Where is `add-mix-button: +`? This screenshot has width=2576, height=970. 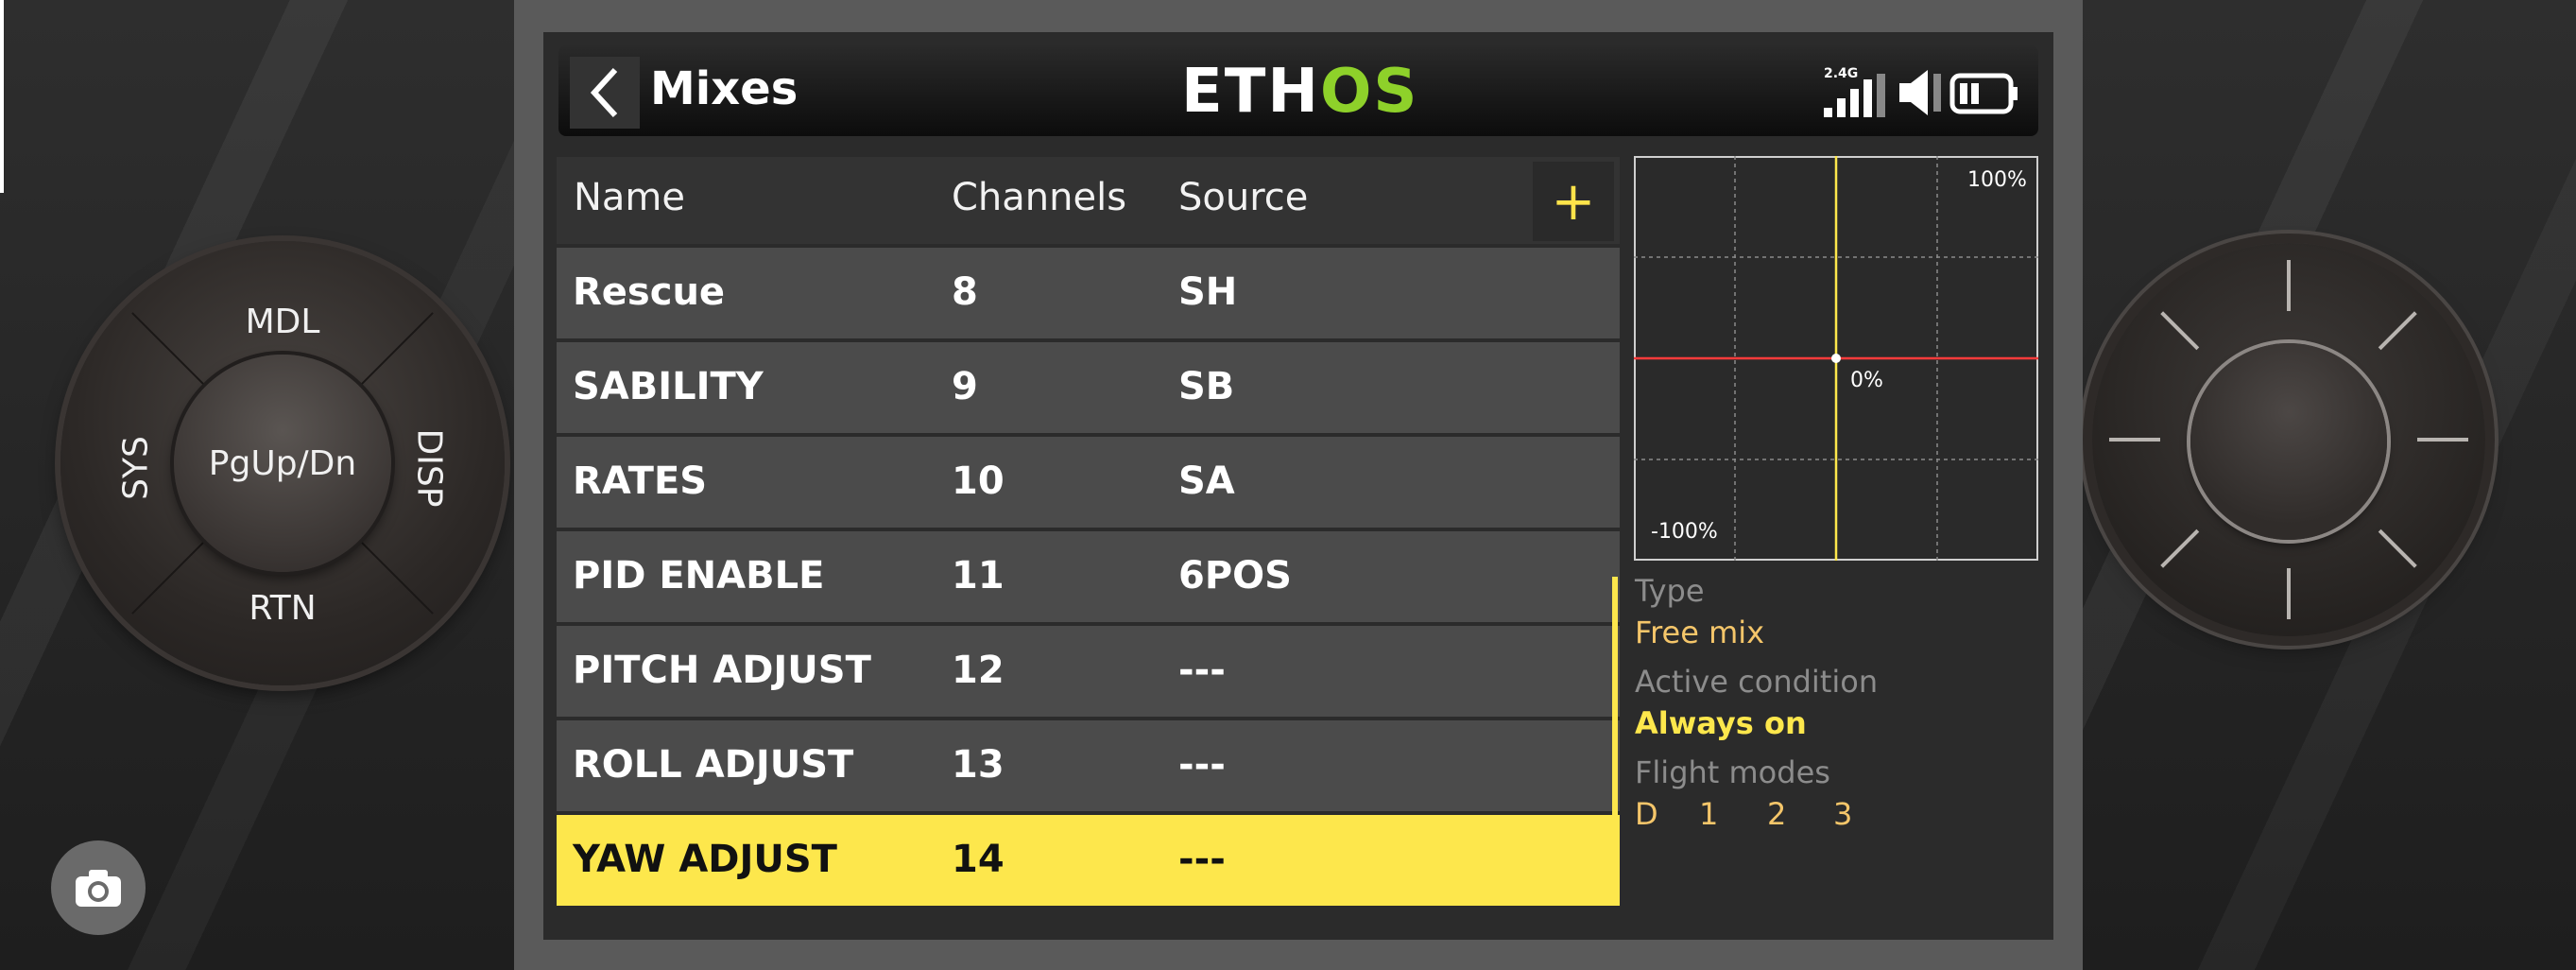
add-mix-button: + is located at coordinates (1573, 201).